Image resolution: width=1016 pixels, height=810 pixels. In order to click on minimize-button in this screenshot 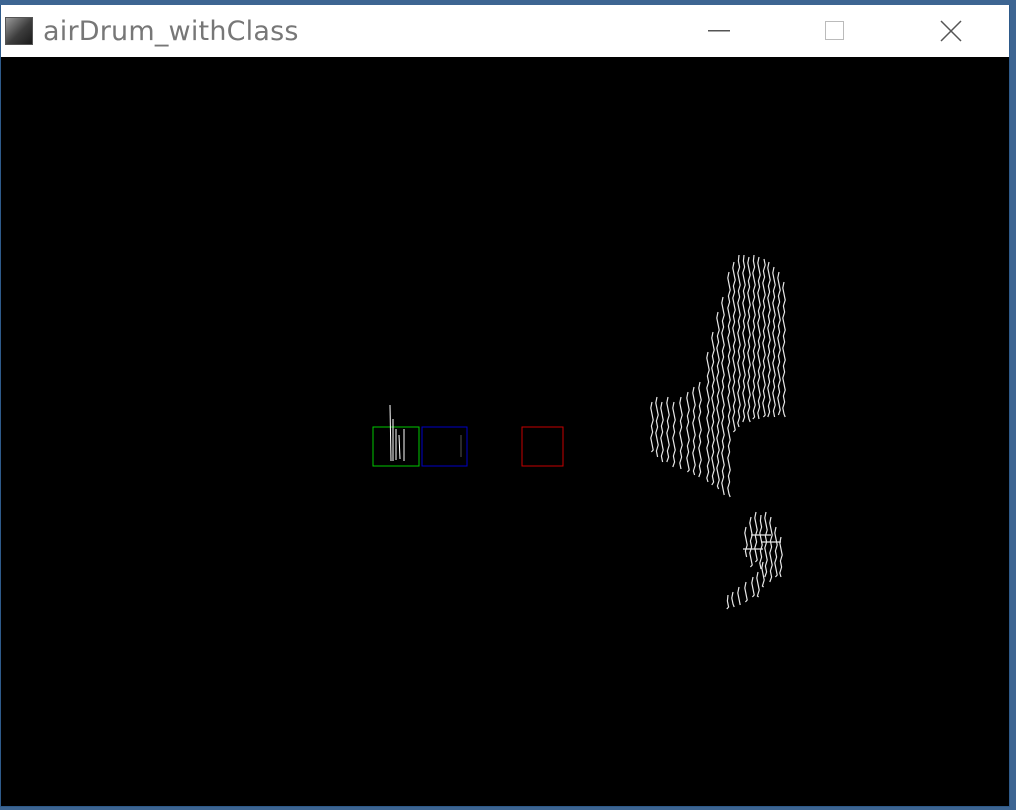, I will do `click(719, 31)`.